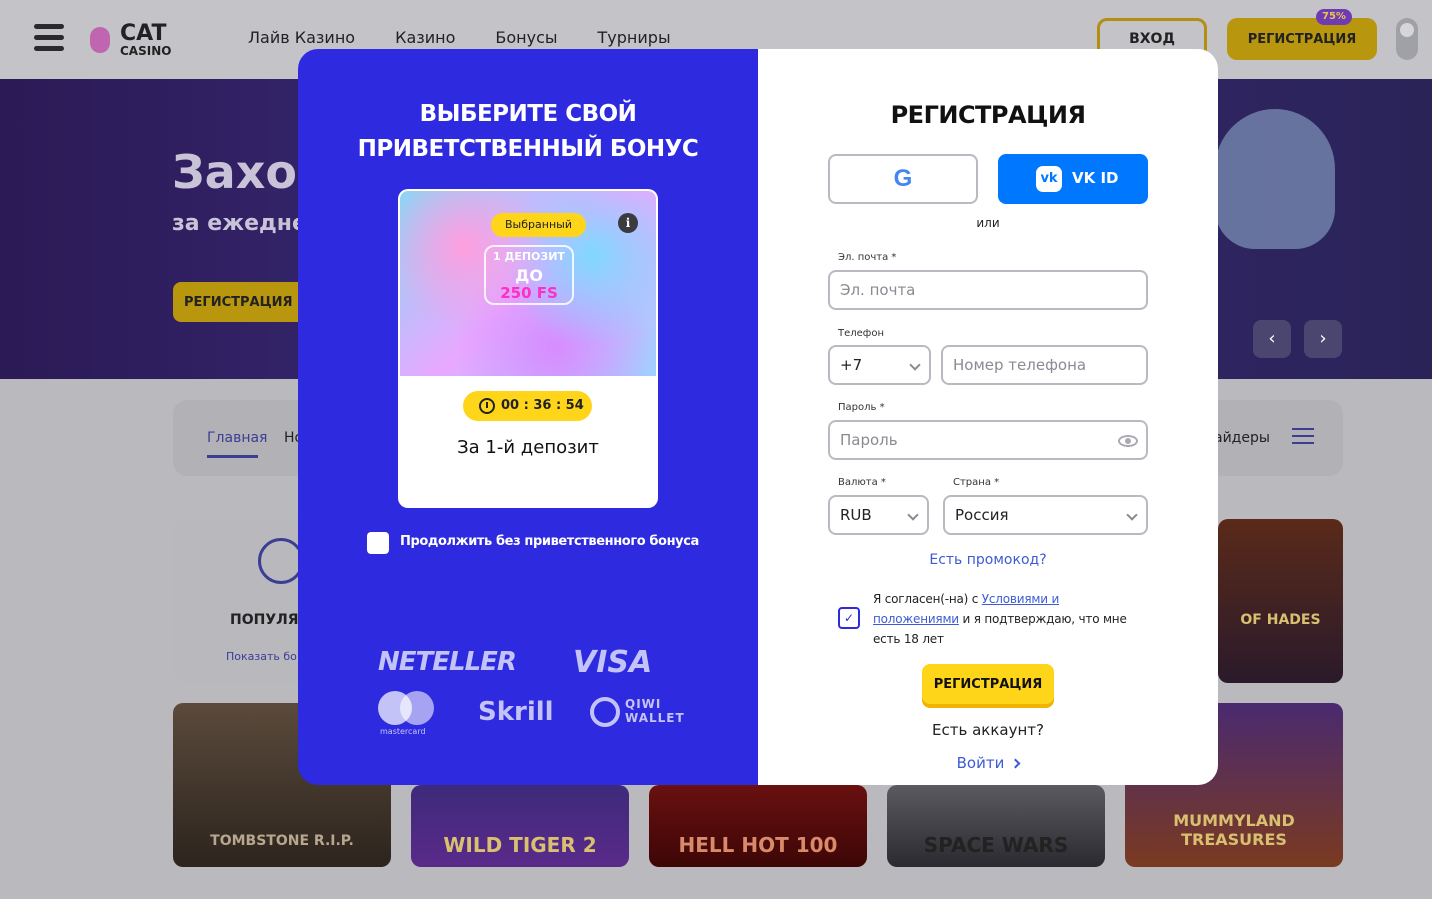 The width and height of the screenshot is (1432, 899). What do you see at coordinates (378, 543) in the screenshot?
I see `skip-bonus-checkbox` at bounding box center [378, 543].